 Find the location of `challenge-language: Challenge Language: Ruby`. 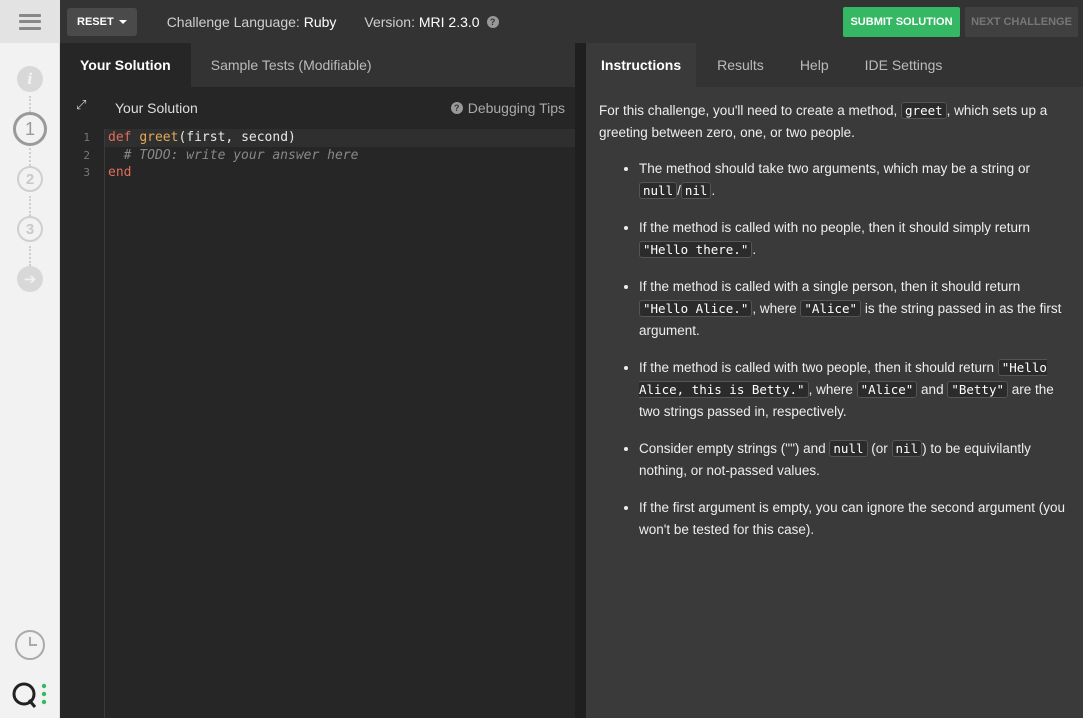

challenge-language: Challenge Language: Ruby is located at coordinates (252, 22).